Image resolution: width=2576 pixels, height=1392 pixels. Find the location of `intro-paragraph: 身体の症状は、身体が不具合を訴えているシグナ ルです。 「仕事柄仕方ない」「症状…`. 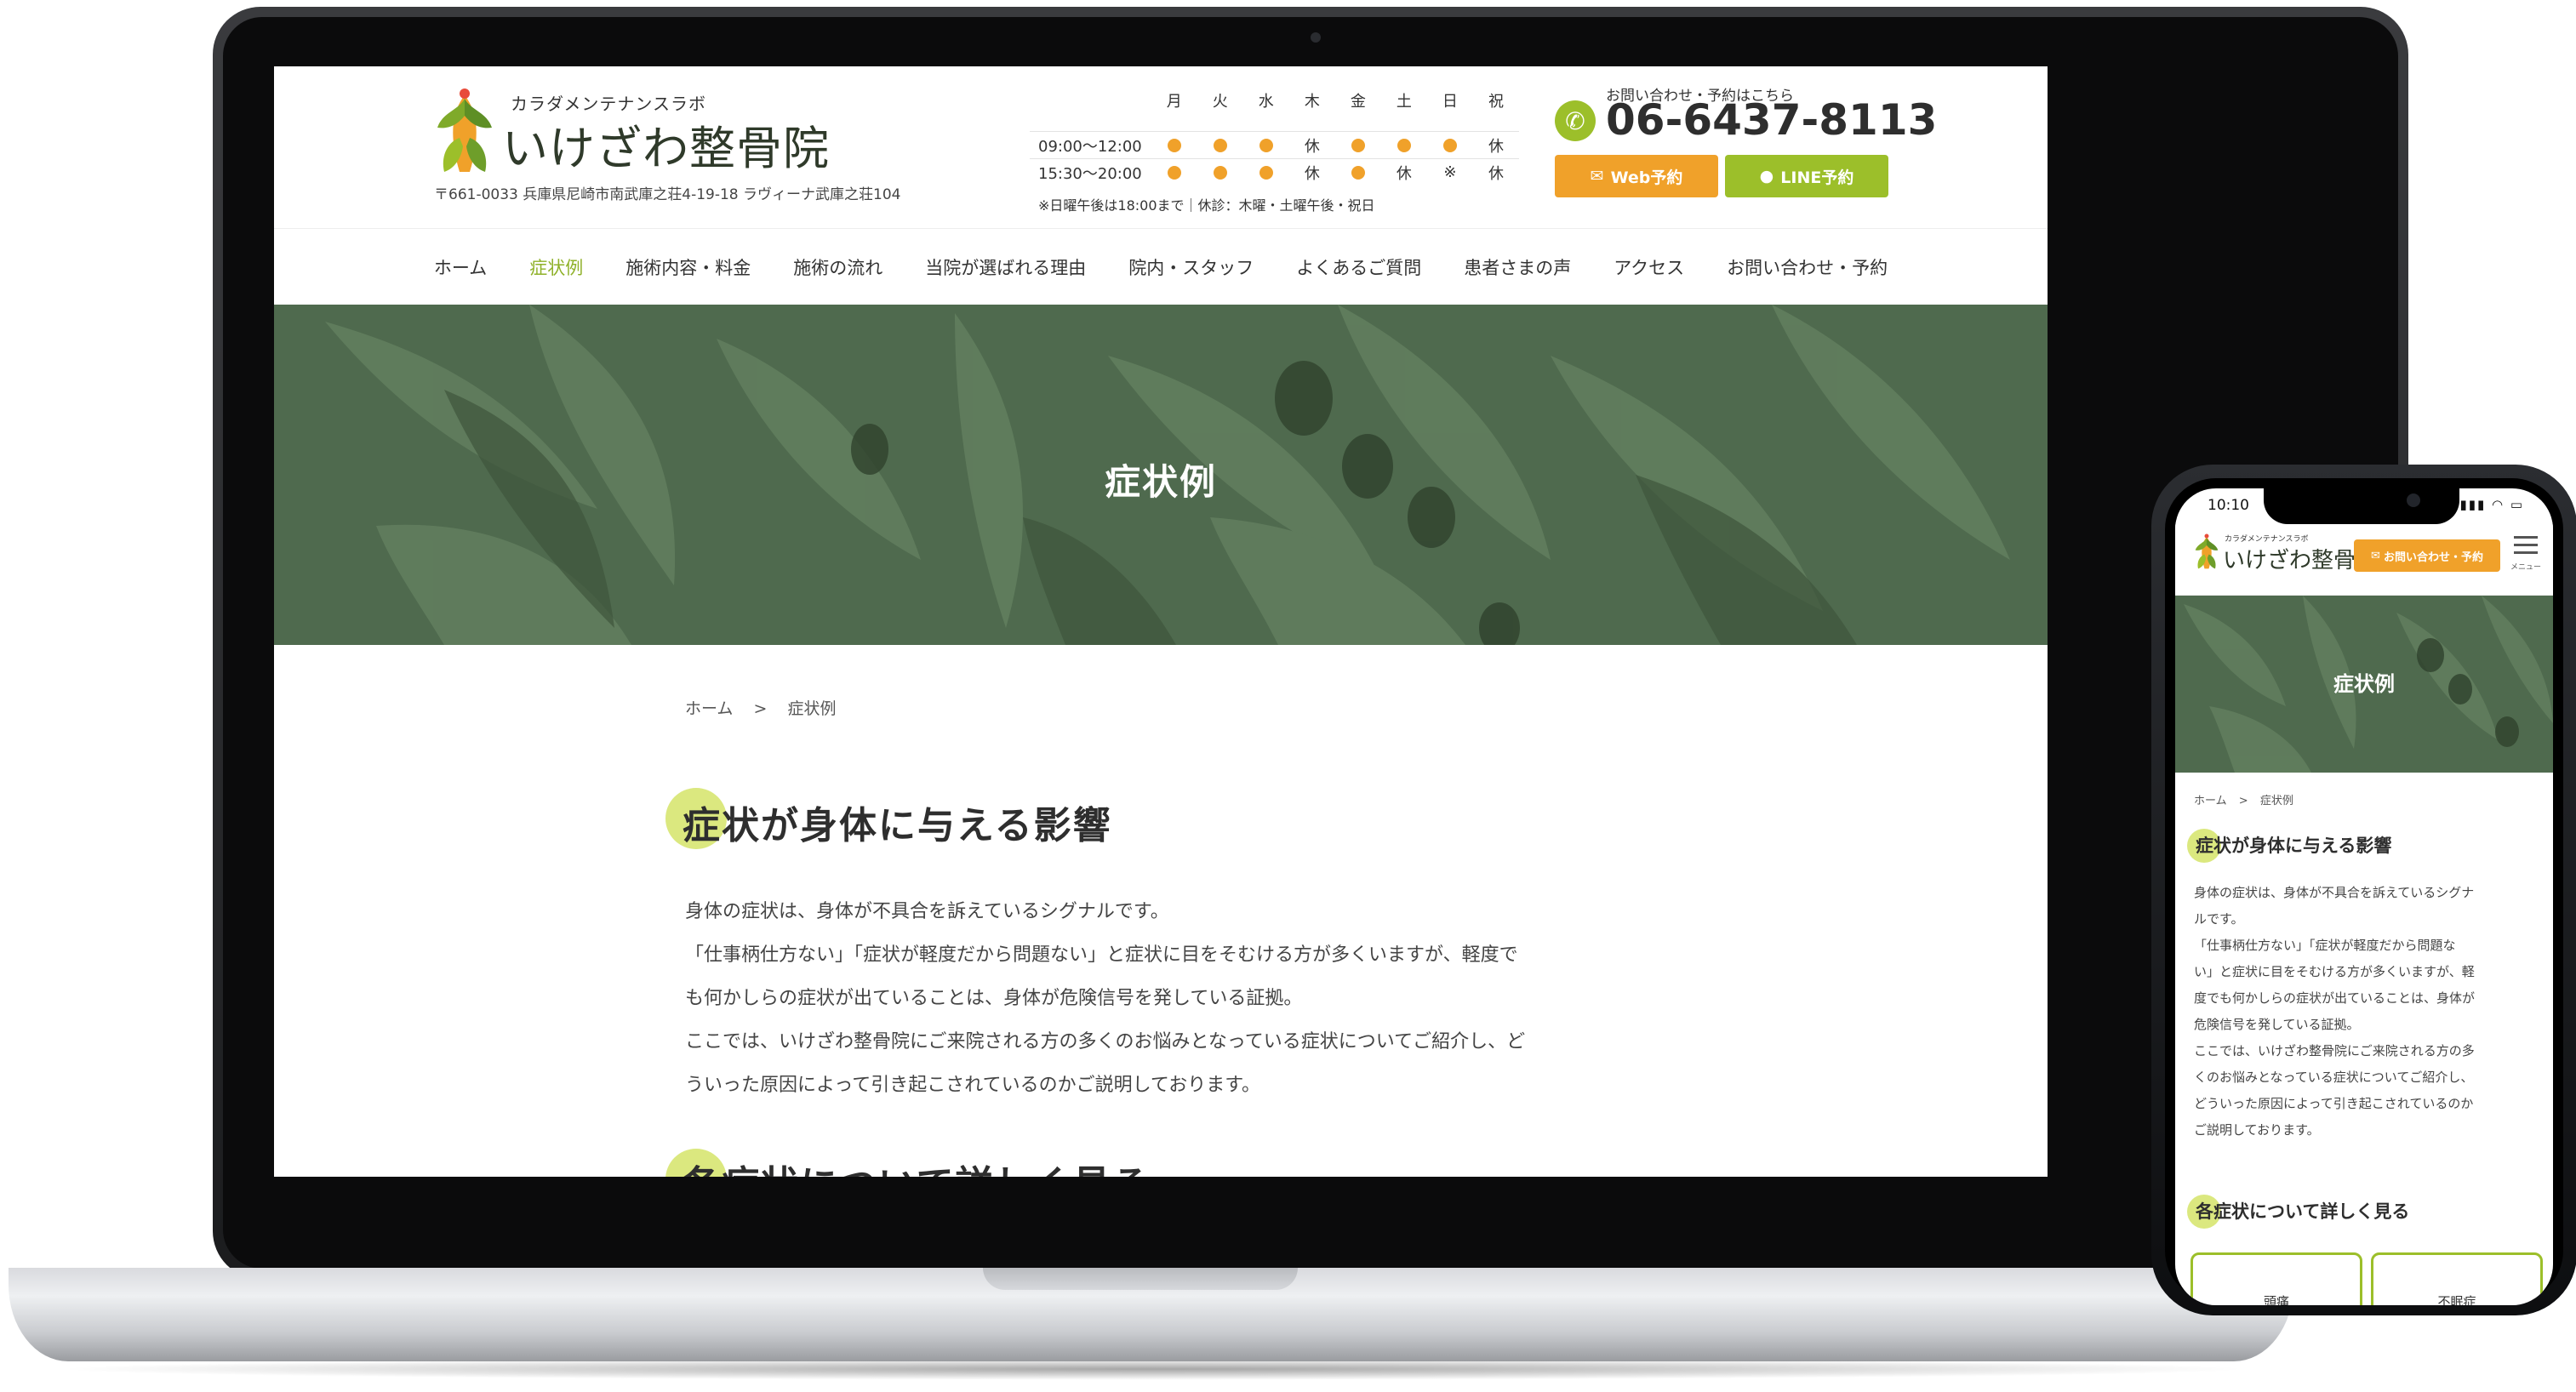

intro-paragraph: 身体の症状は、身体が不具合を訴えているシグナ ルです。 「仕事柄仕方ない」「症状… is located at coordinates (2366, 1012).